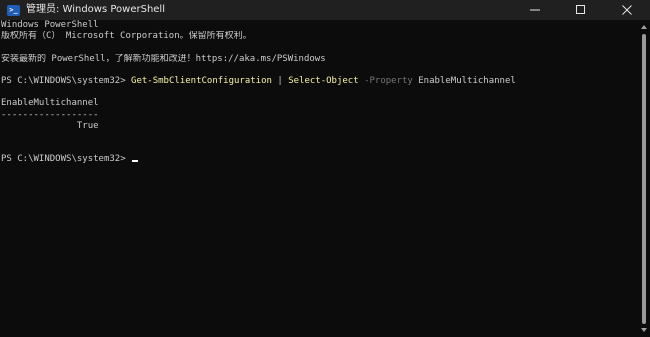 This screenshot has height=337, width=650. I want to click on copyright-line: 版权所有（C） Microsoft Corporation。保留所有权利。, so click(126, 36).